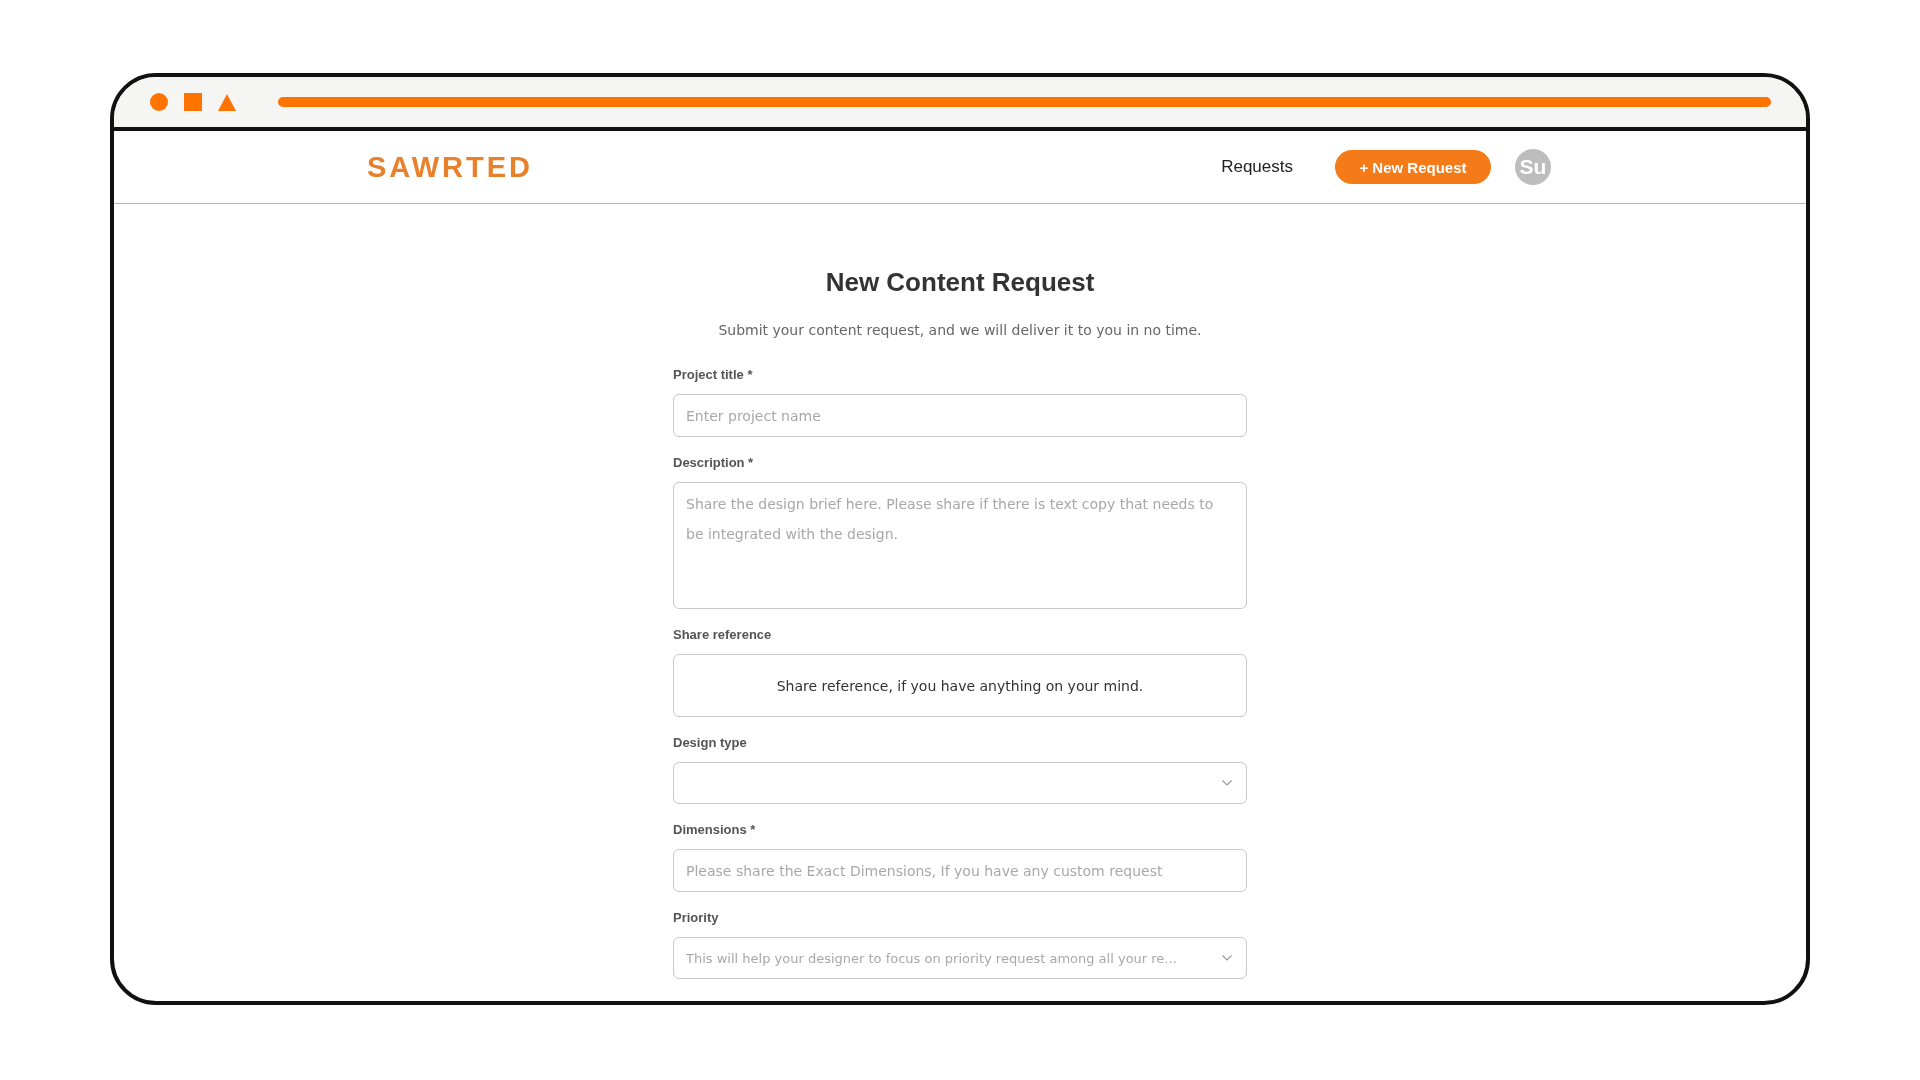 This screenshot has height=1080, width=1920. What do you see at coordinates (696, 918) in the screenshot?
I see `field-label: Priority` at bounding box center [696, 918].